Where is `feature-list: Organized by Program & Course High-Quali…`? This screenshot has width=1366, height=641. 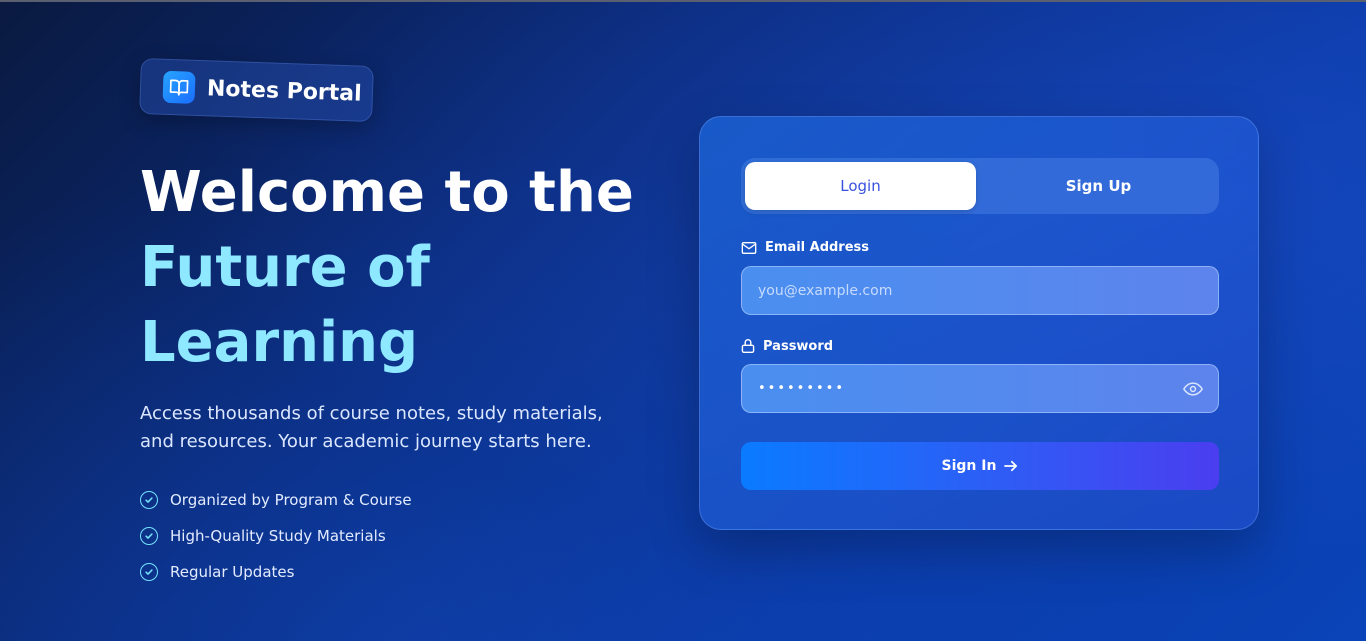 feature-list: Organized by Program & Course High-Quali… is located at coordinates (276, 536).